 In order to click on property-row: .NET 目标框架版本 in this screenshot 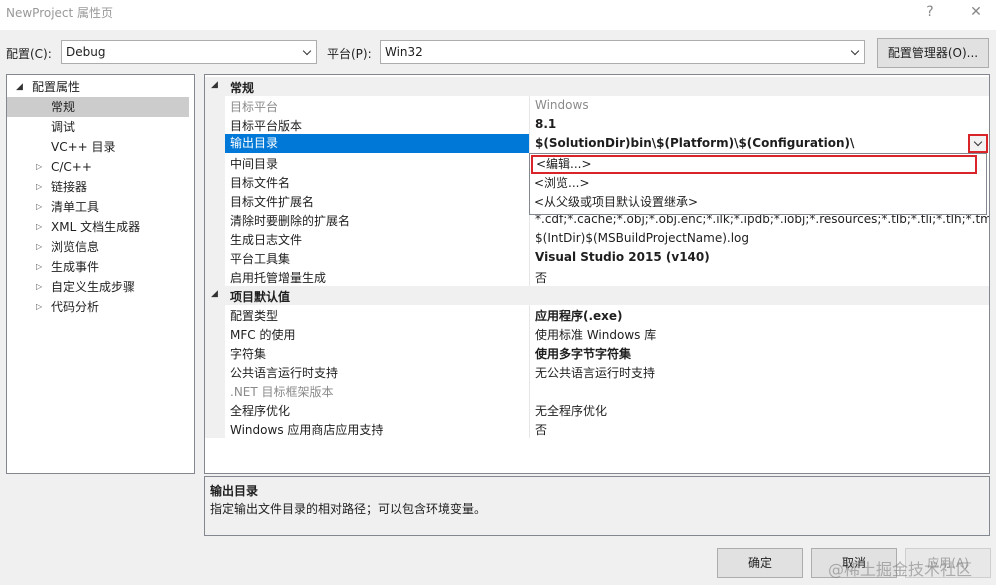, I will do `click(597, 390)`.